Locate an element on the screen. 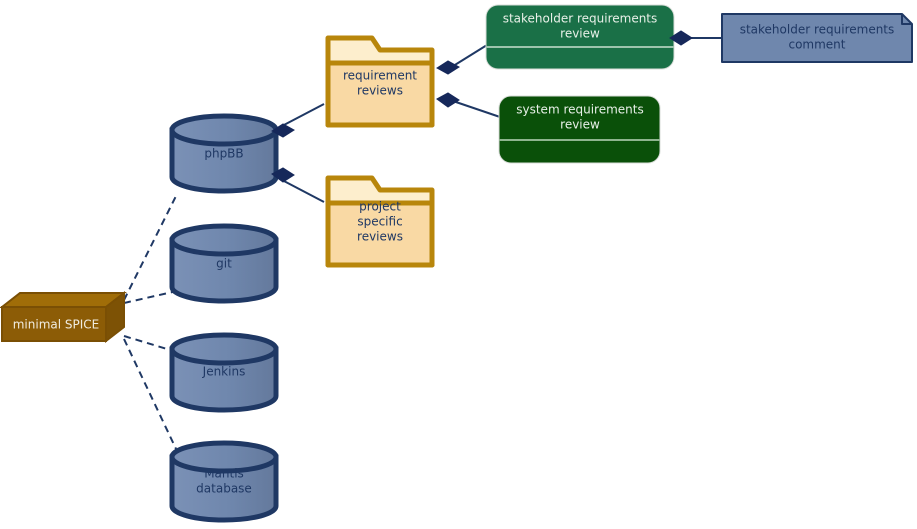  link-phpbb-requirement-reviews is located at coordinates (303, 115).